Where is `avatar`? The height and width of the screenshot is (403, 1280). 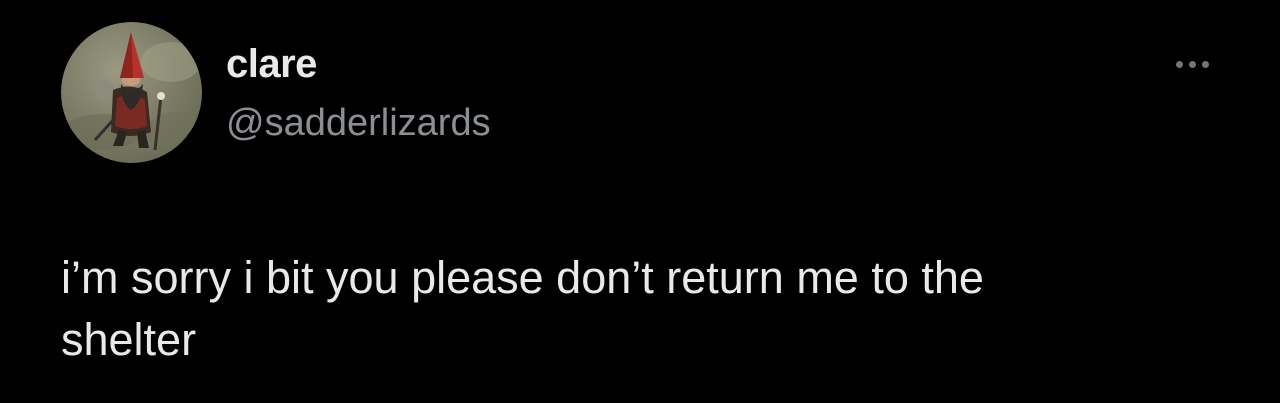
avatar is located at coordinates (131, 92).